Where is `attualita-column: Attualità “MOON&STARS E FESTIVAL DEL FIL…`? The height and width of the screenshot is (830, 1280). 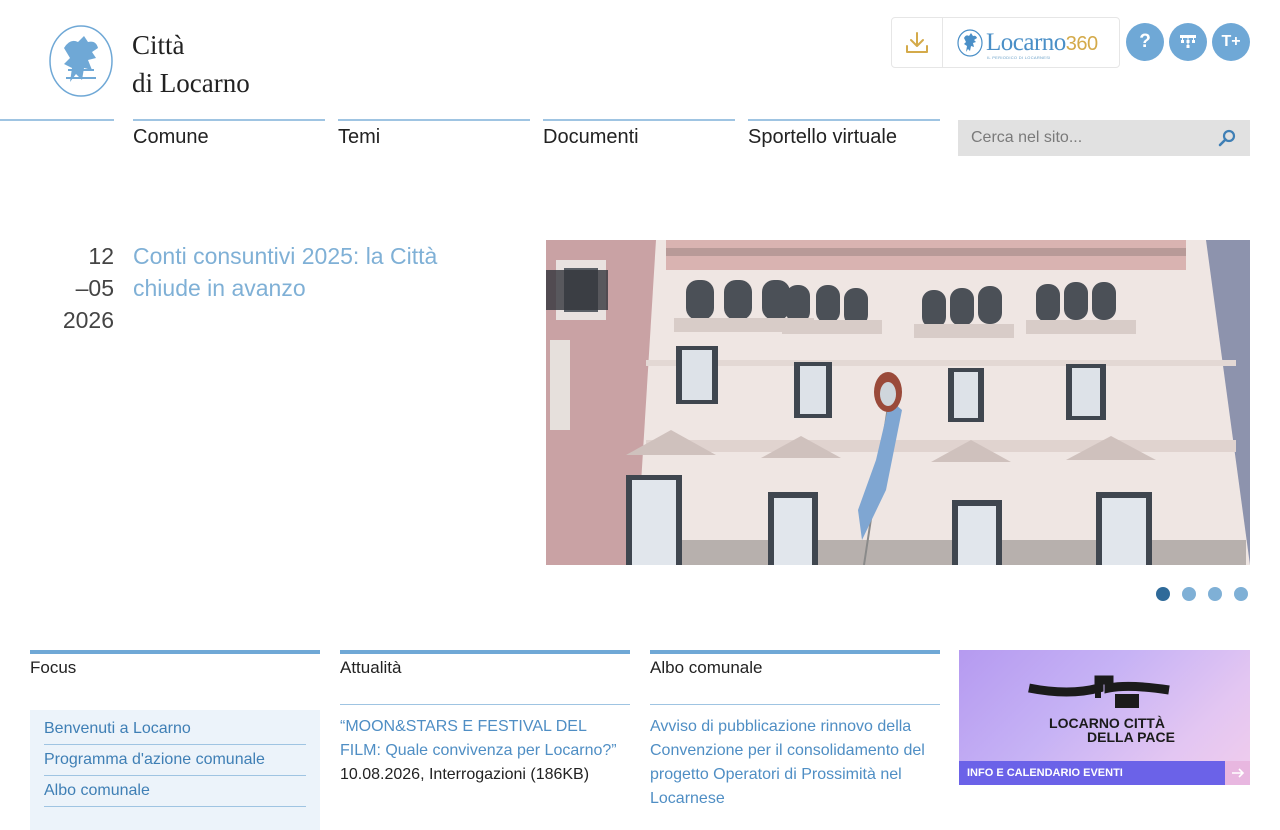 attualita-column: Attualità “MOON&STARS E FESTIVAL DEL FIL… is located at coordinates (485, 718).